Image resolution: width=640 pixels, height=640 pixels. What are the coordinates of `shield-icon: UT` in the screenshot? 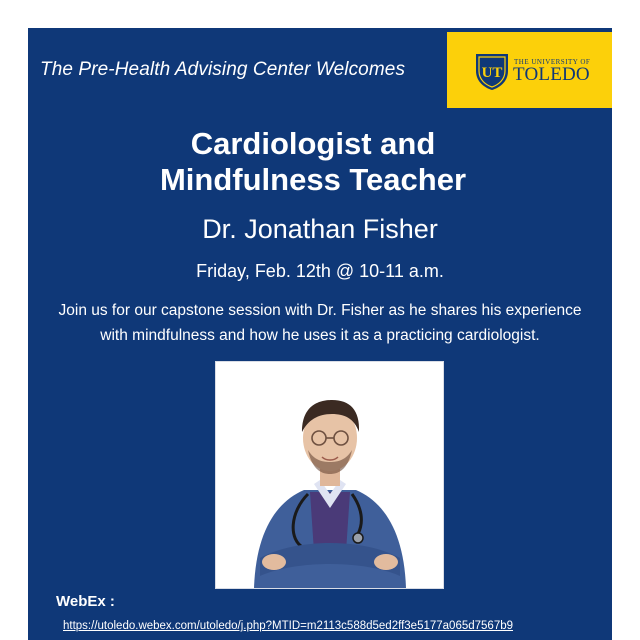 It's located at (492, 72).